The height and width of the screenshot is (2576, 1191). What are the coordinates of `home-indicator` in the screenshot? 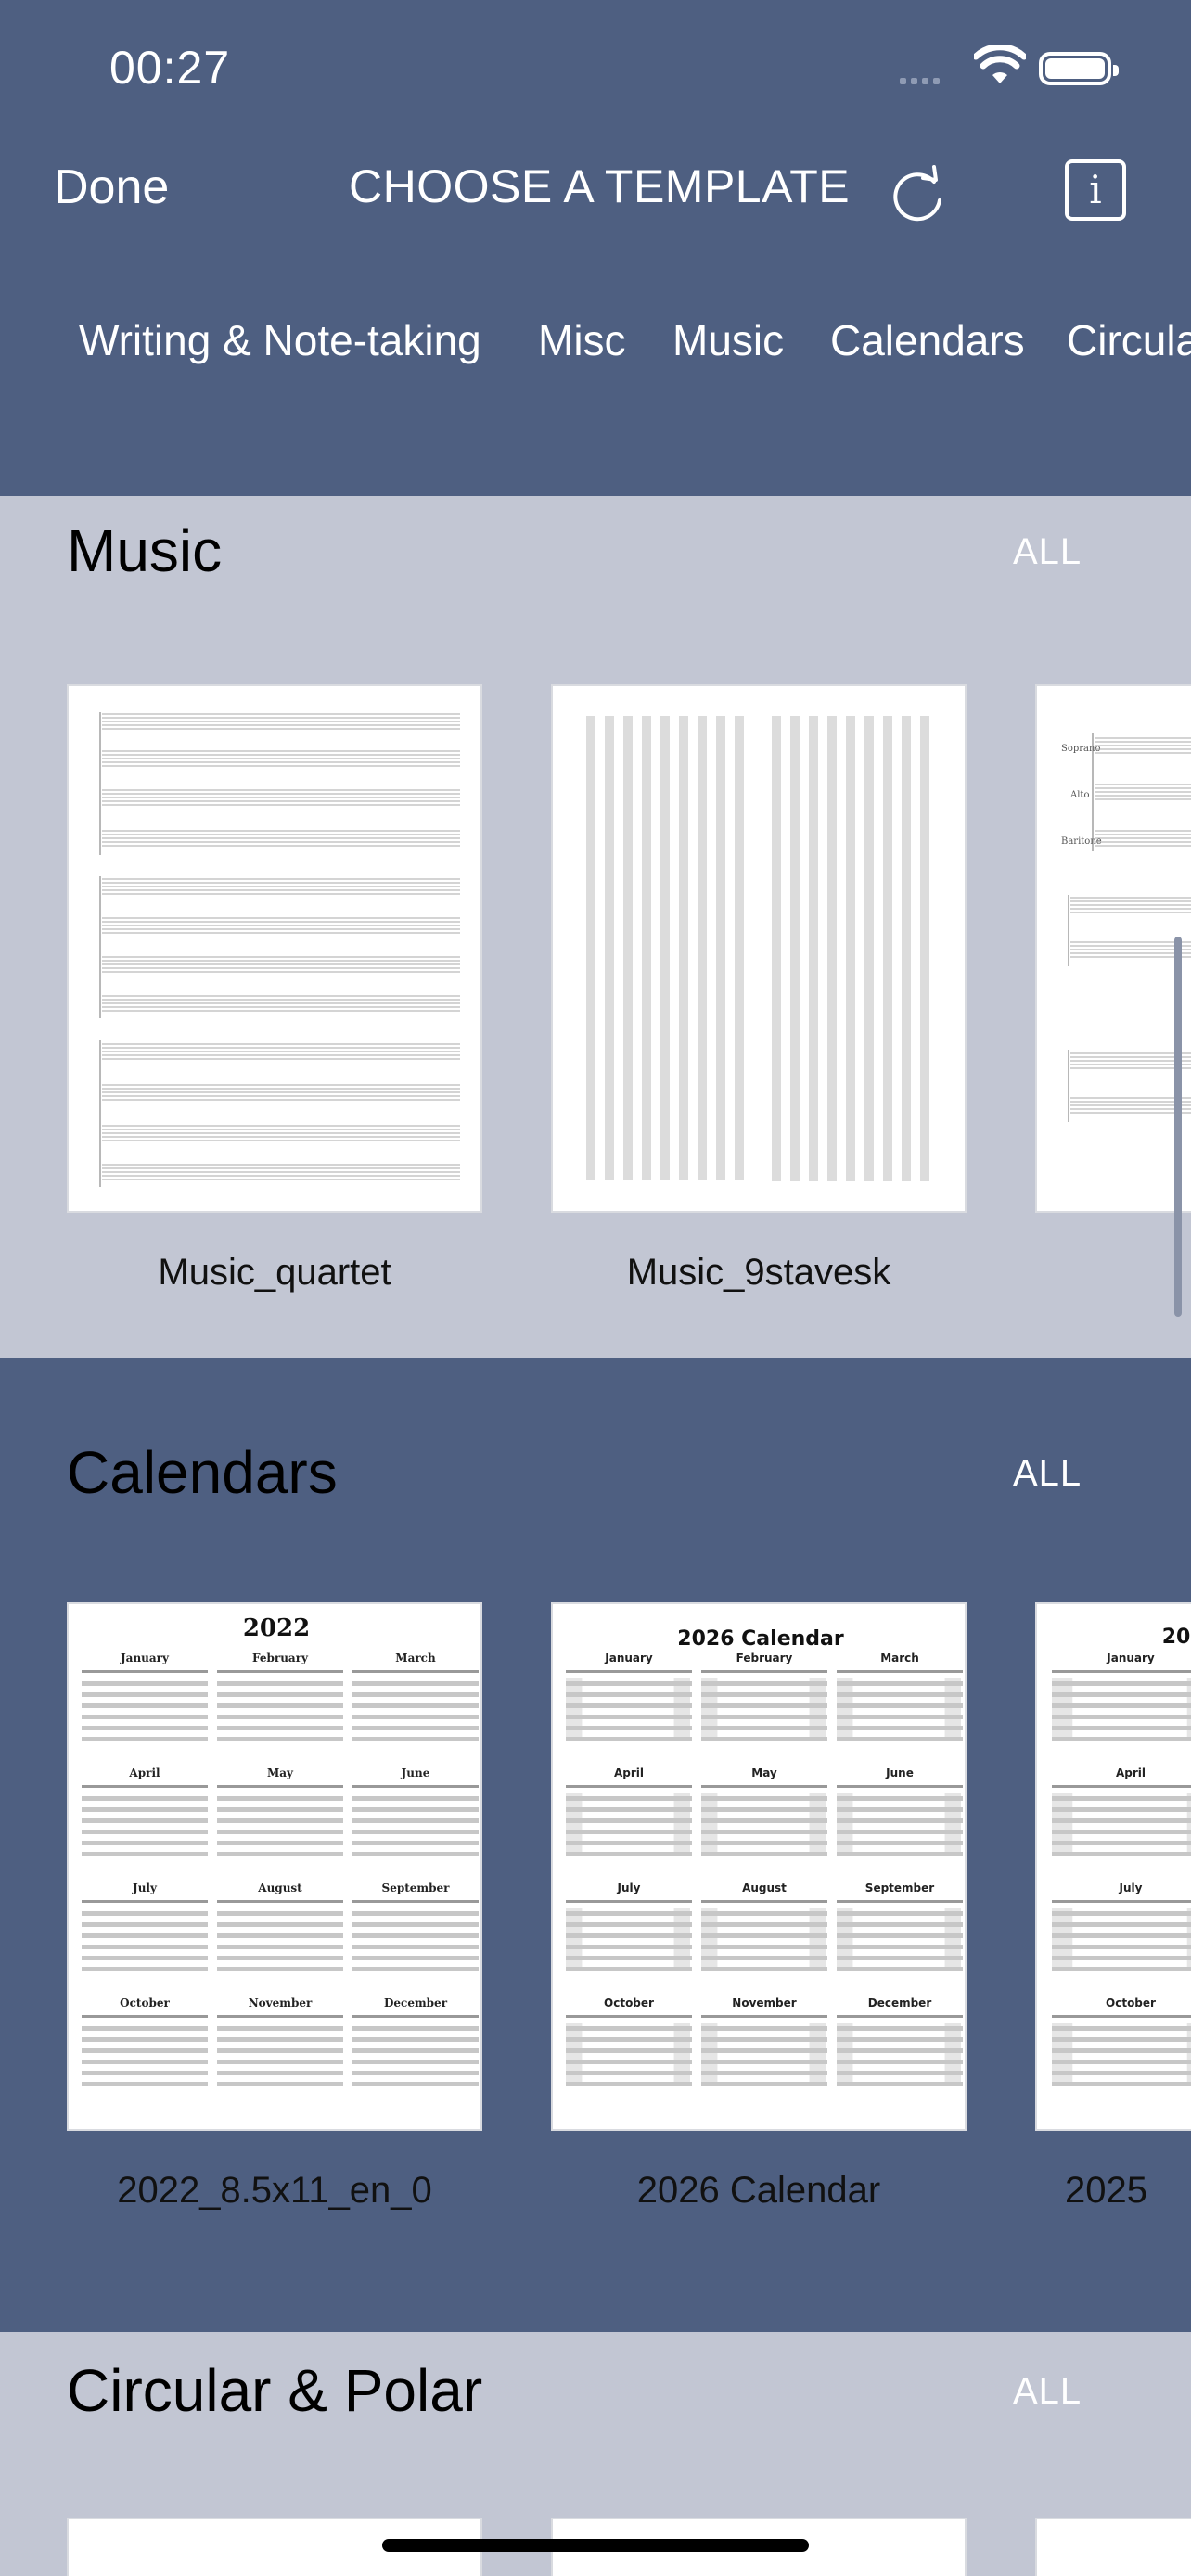 It's located at (595, 2545).